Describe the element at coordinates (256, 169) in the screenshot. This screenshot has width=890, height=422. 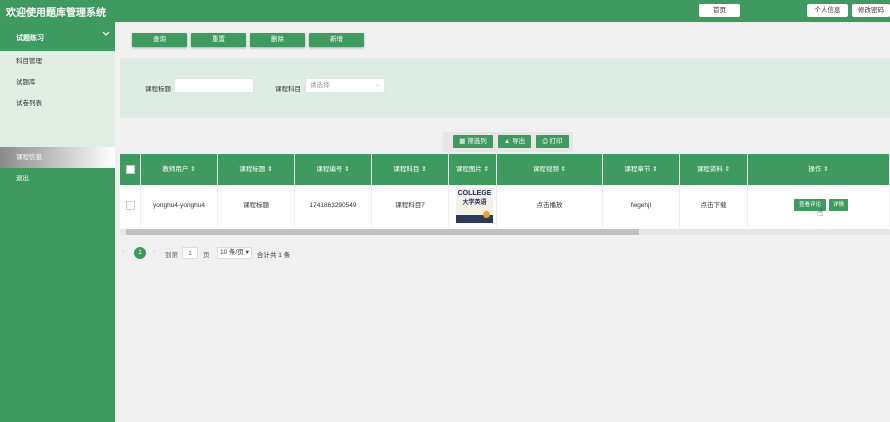
I see `header-title: 课程标题 ⇕` at that location.